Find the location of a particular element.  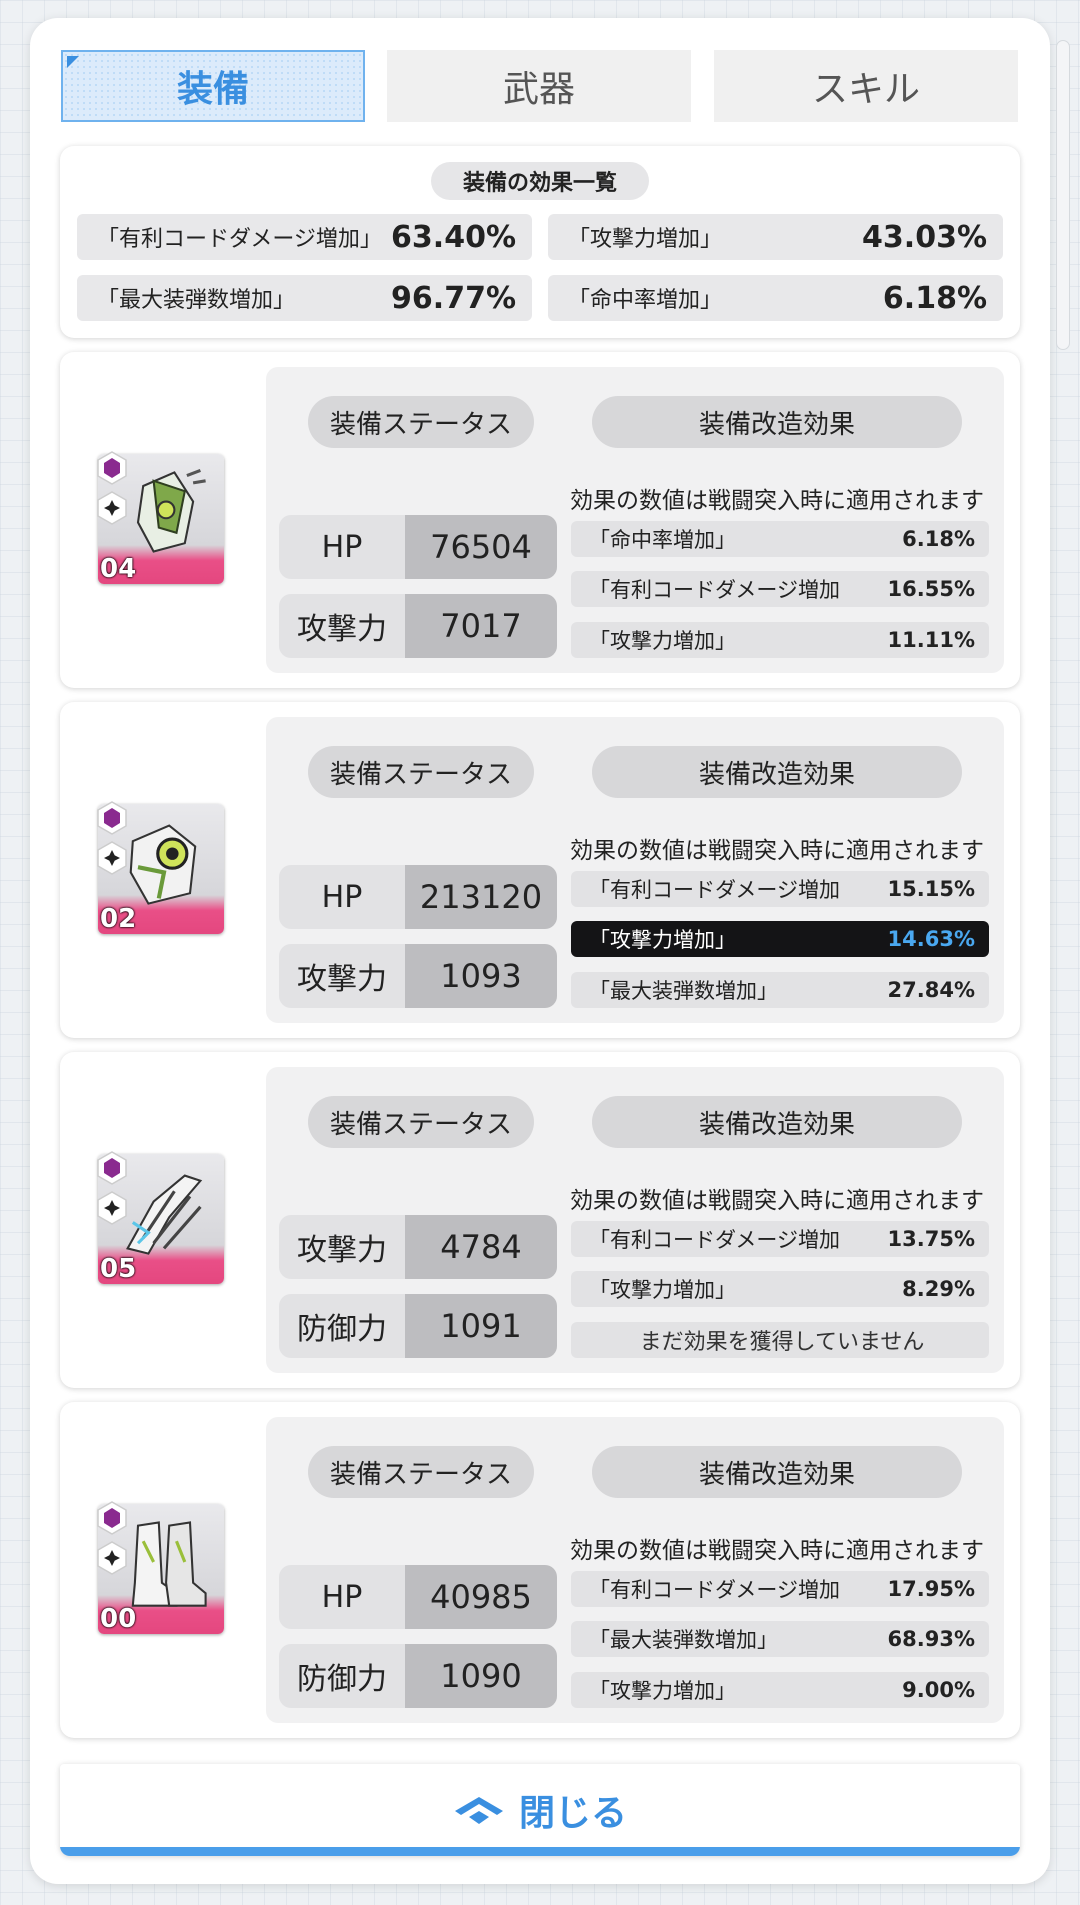

summary-title: 装備の効果一覧 is located at coordinates (540, 181).